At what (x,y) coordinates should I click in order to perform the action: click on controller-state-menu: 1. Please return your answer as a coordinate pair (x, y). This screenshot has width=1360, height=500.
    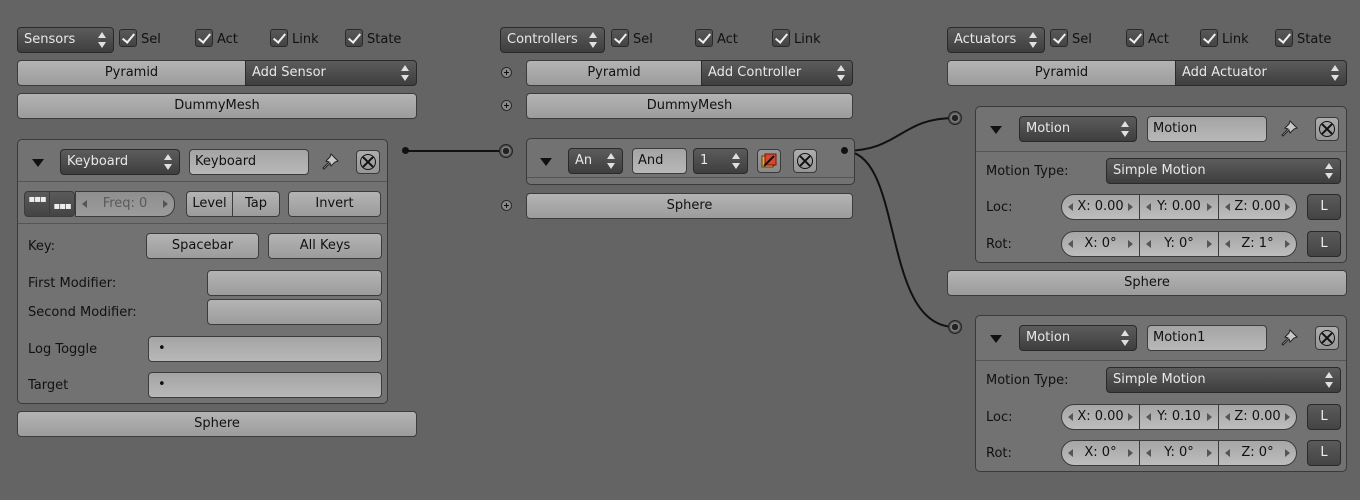
    Looking at the image, I should click on (720, 161).